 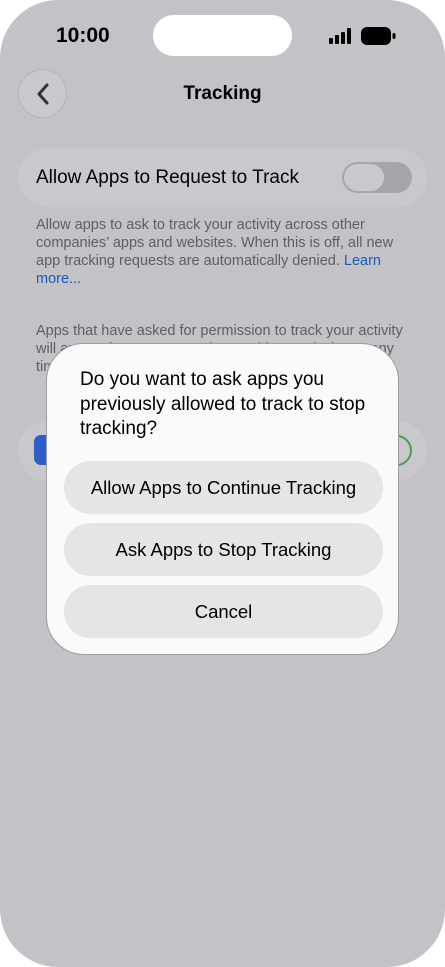 I want to click on allow-request-toggle, so click(x=377, y=177).